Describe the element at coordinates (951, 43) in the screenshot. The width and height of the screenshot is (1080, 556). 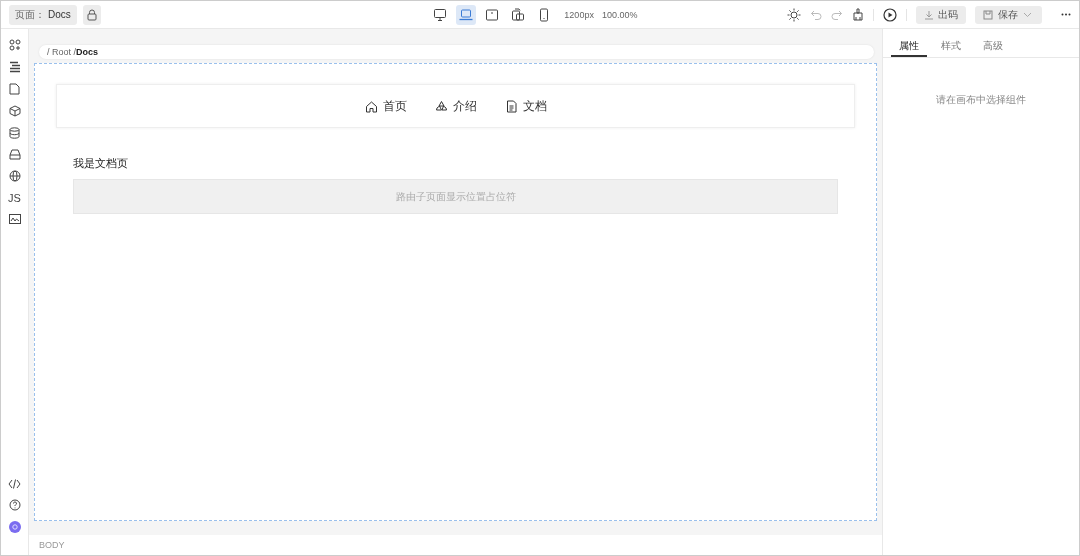
I see `panel-tab: 样式` at that location.